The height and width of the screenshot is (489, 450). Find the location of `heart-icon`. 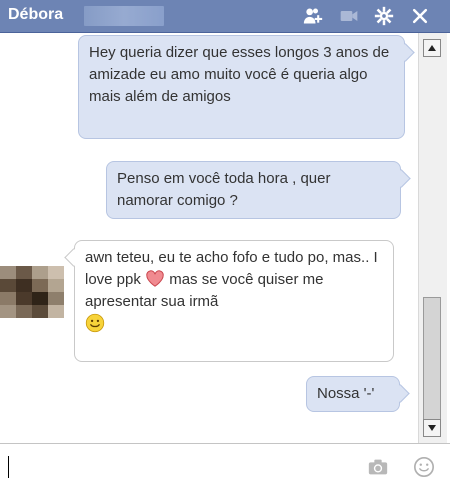

heart-icon is located at coordinates (155, 278).